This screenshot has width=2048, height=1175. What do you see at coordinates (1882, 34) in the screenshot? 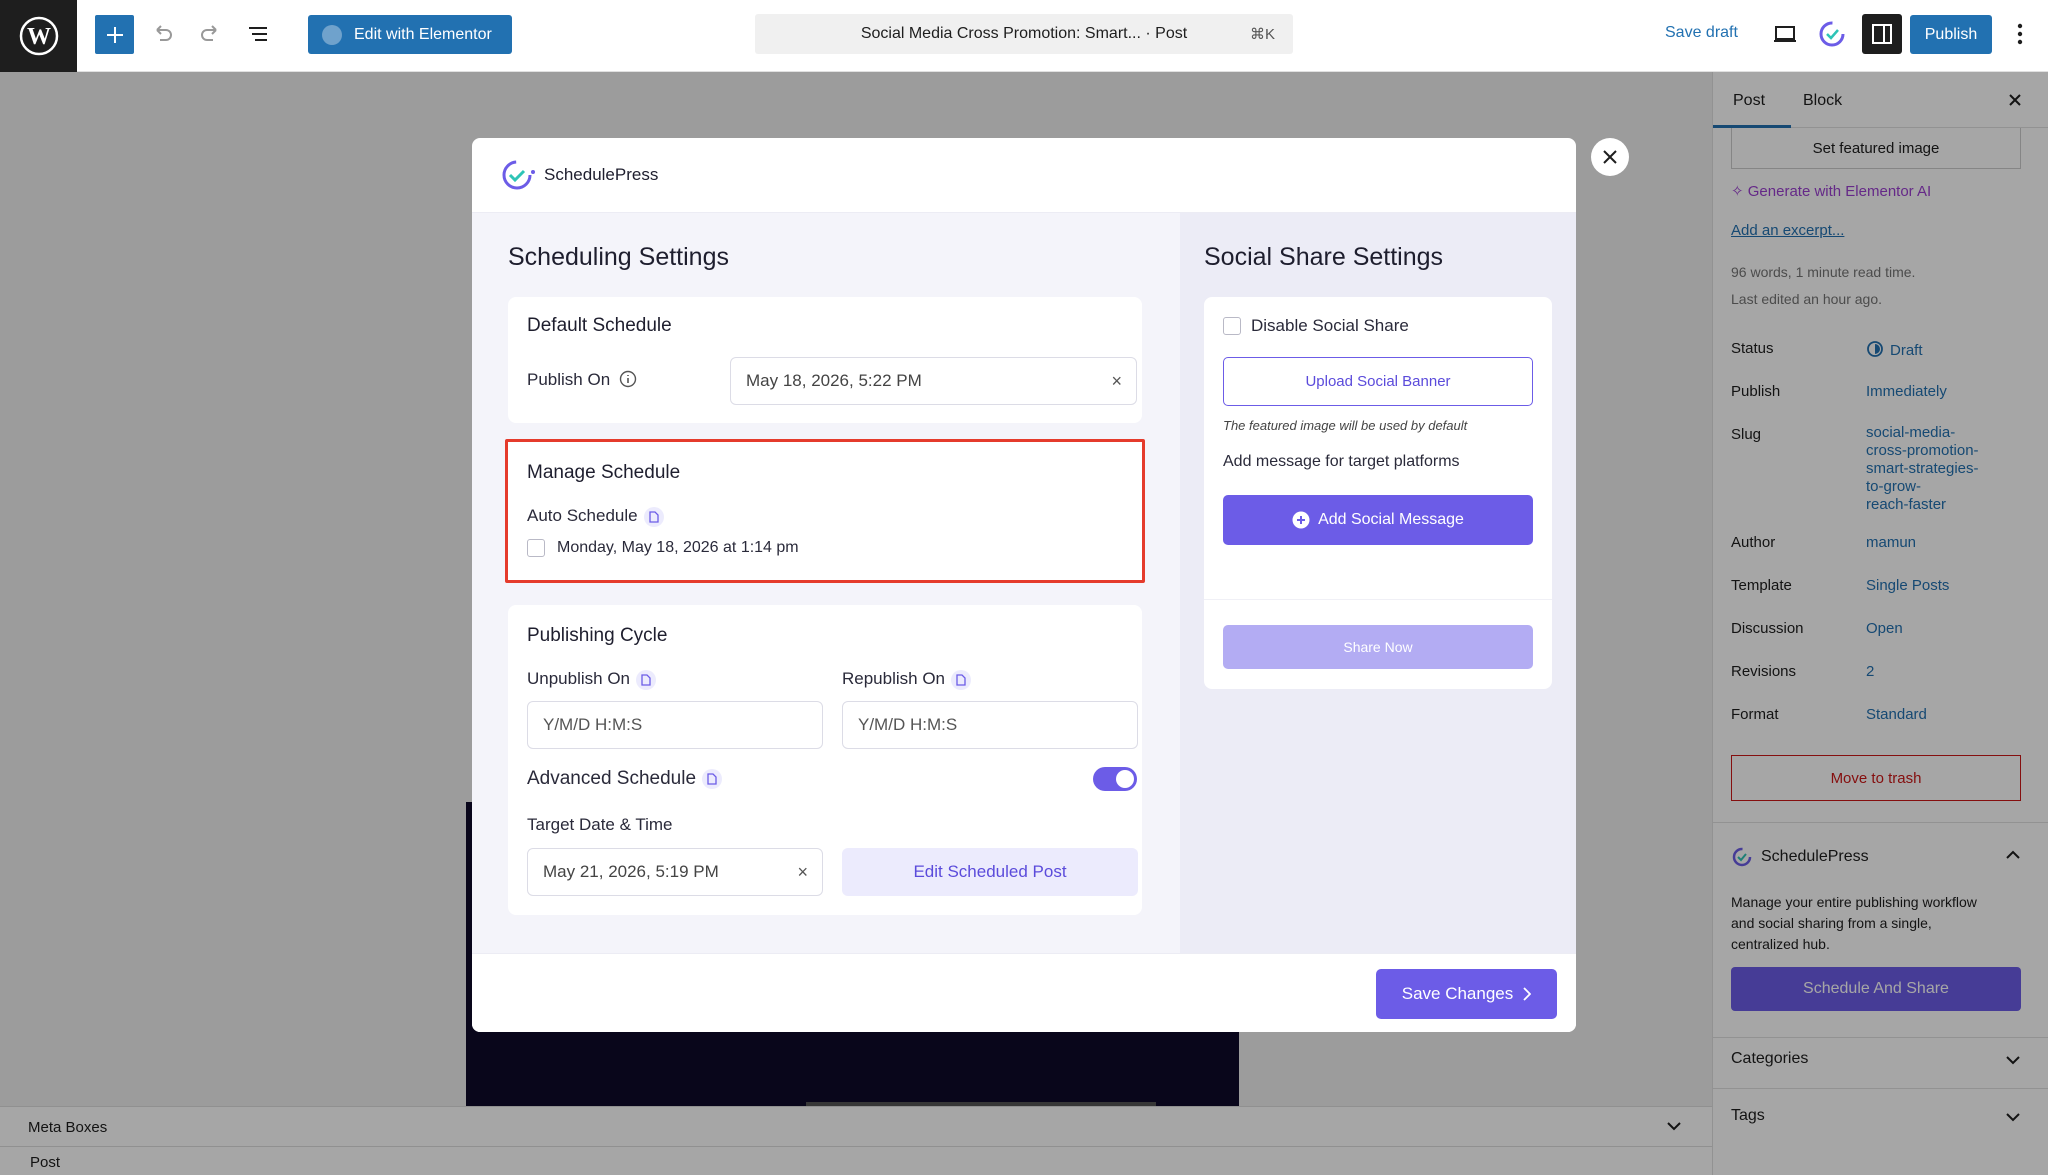
I see `settings-sidebar-toggle-icon` at bounding box center [1882, 34].